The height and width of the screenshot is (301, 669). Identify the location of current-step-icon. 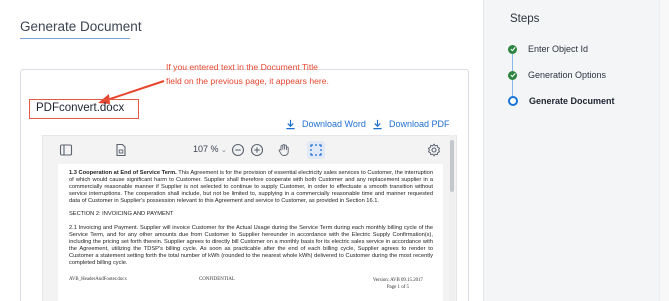
(513, 101).